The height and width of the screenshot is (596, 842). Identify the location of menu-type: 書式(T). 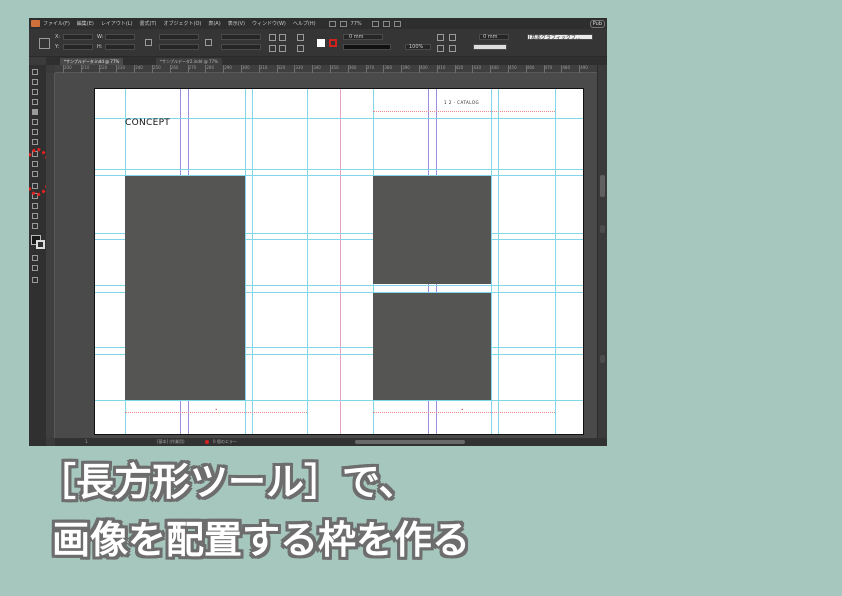
(148, 23).